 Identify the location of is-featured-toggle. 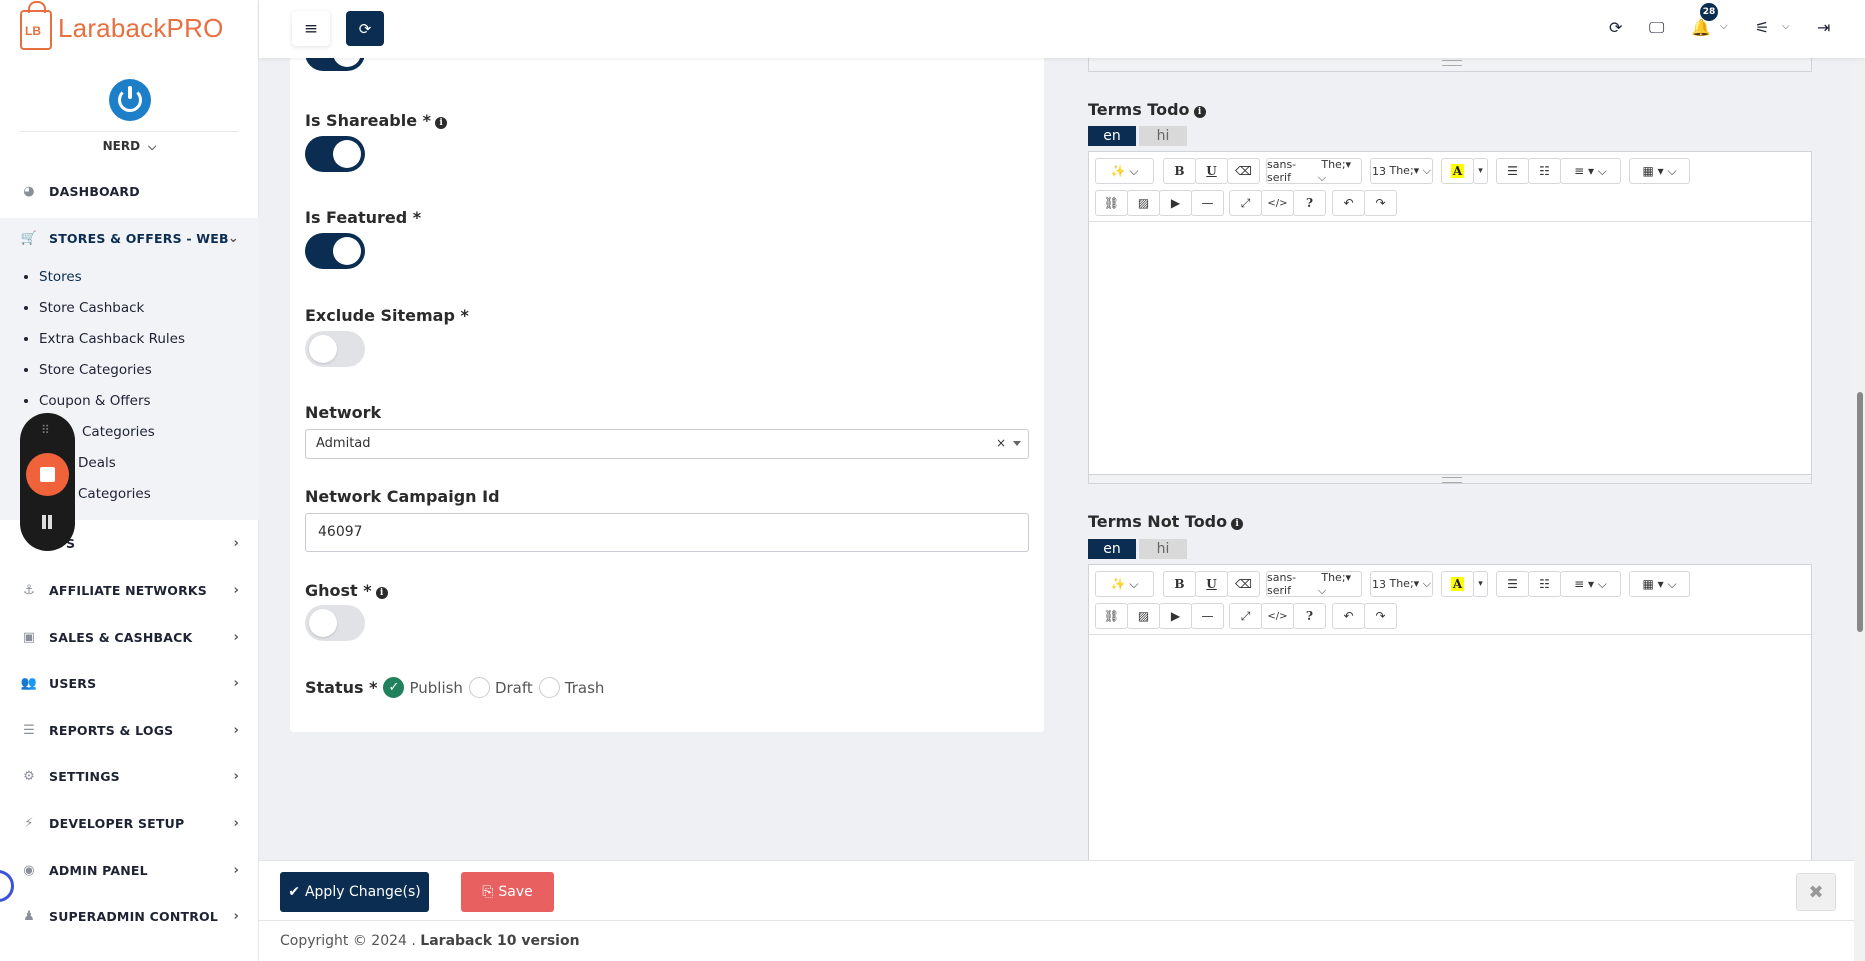
(335, 251).